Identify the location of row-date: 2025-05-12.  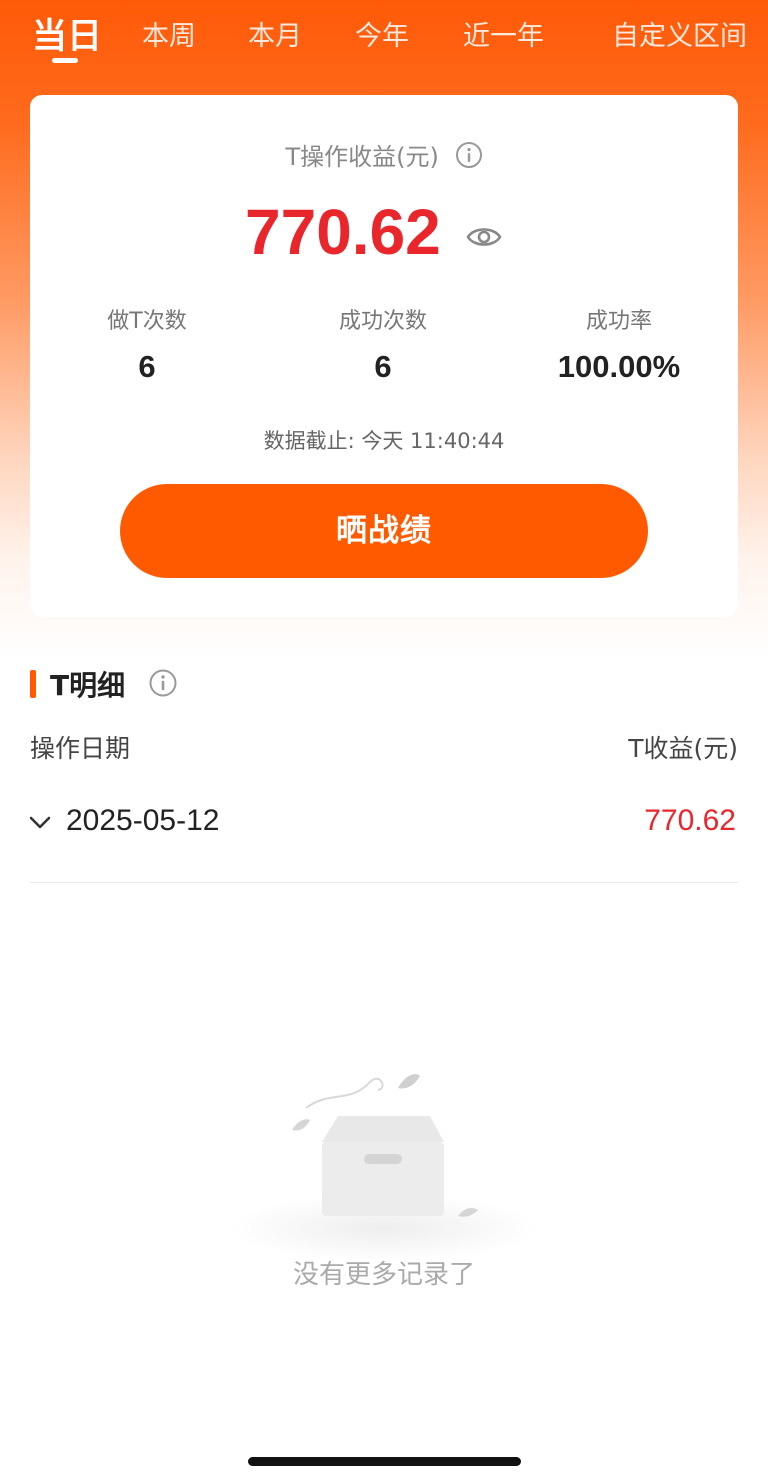
(143, 820).